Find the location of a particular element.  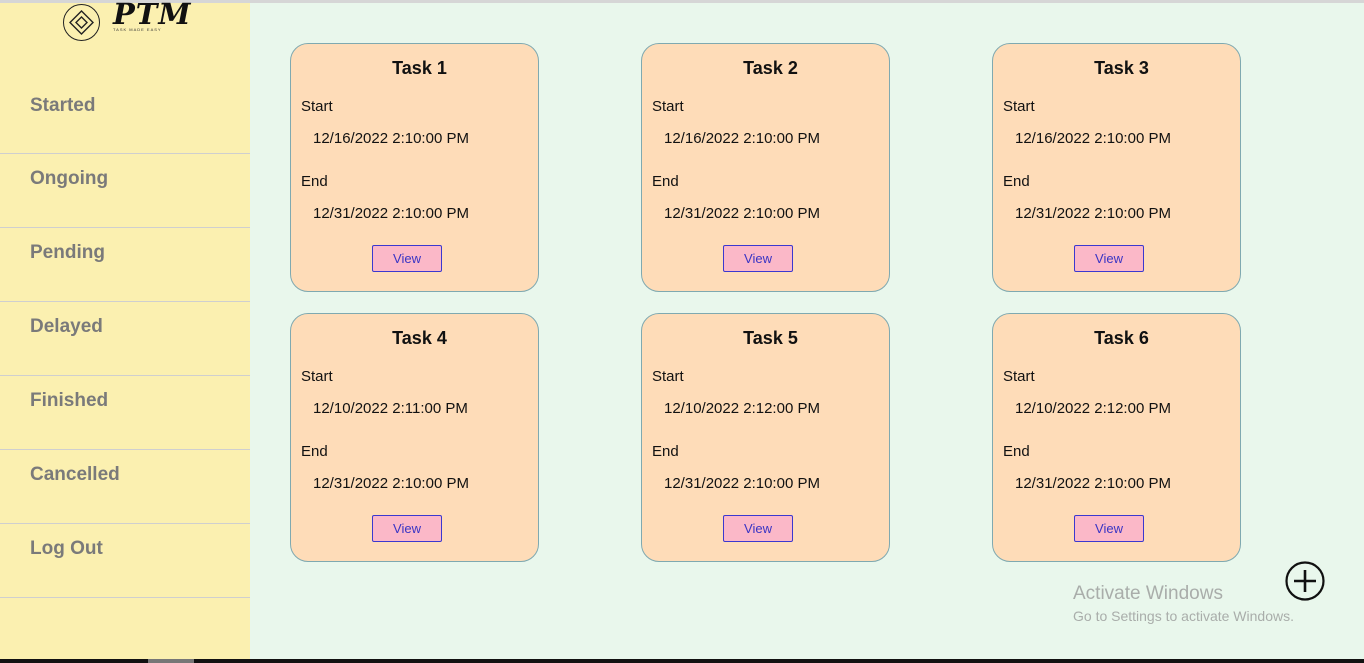

sidebar-item-label: Ongoing is located at coordinates (69, 178).